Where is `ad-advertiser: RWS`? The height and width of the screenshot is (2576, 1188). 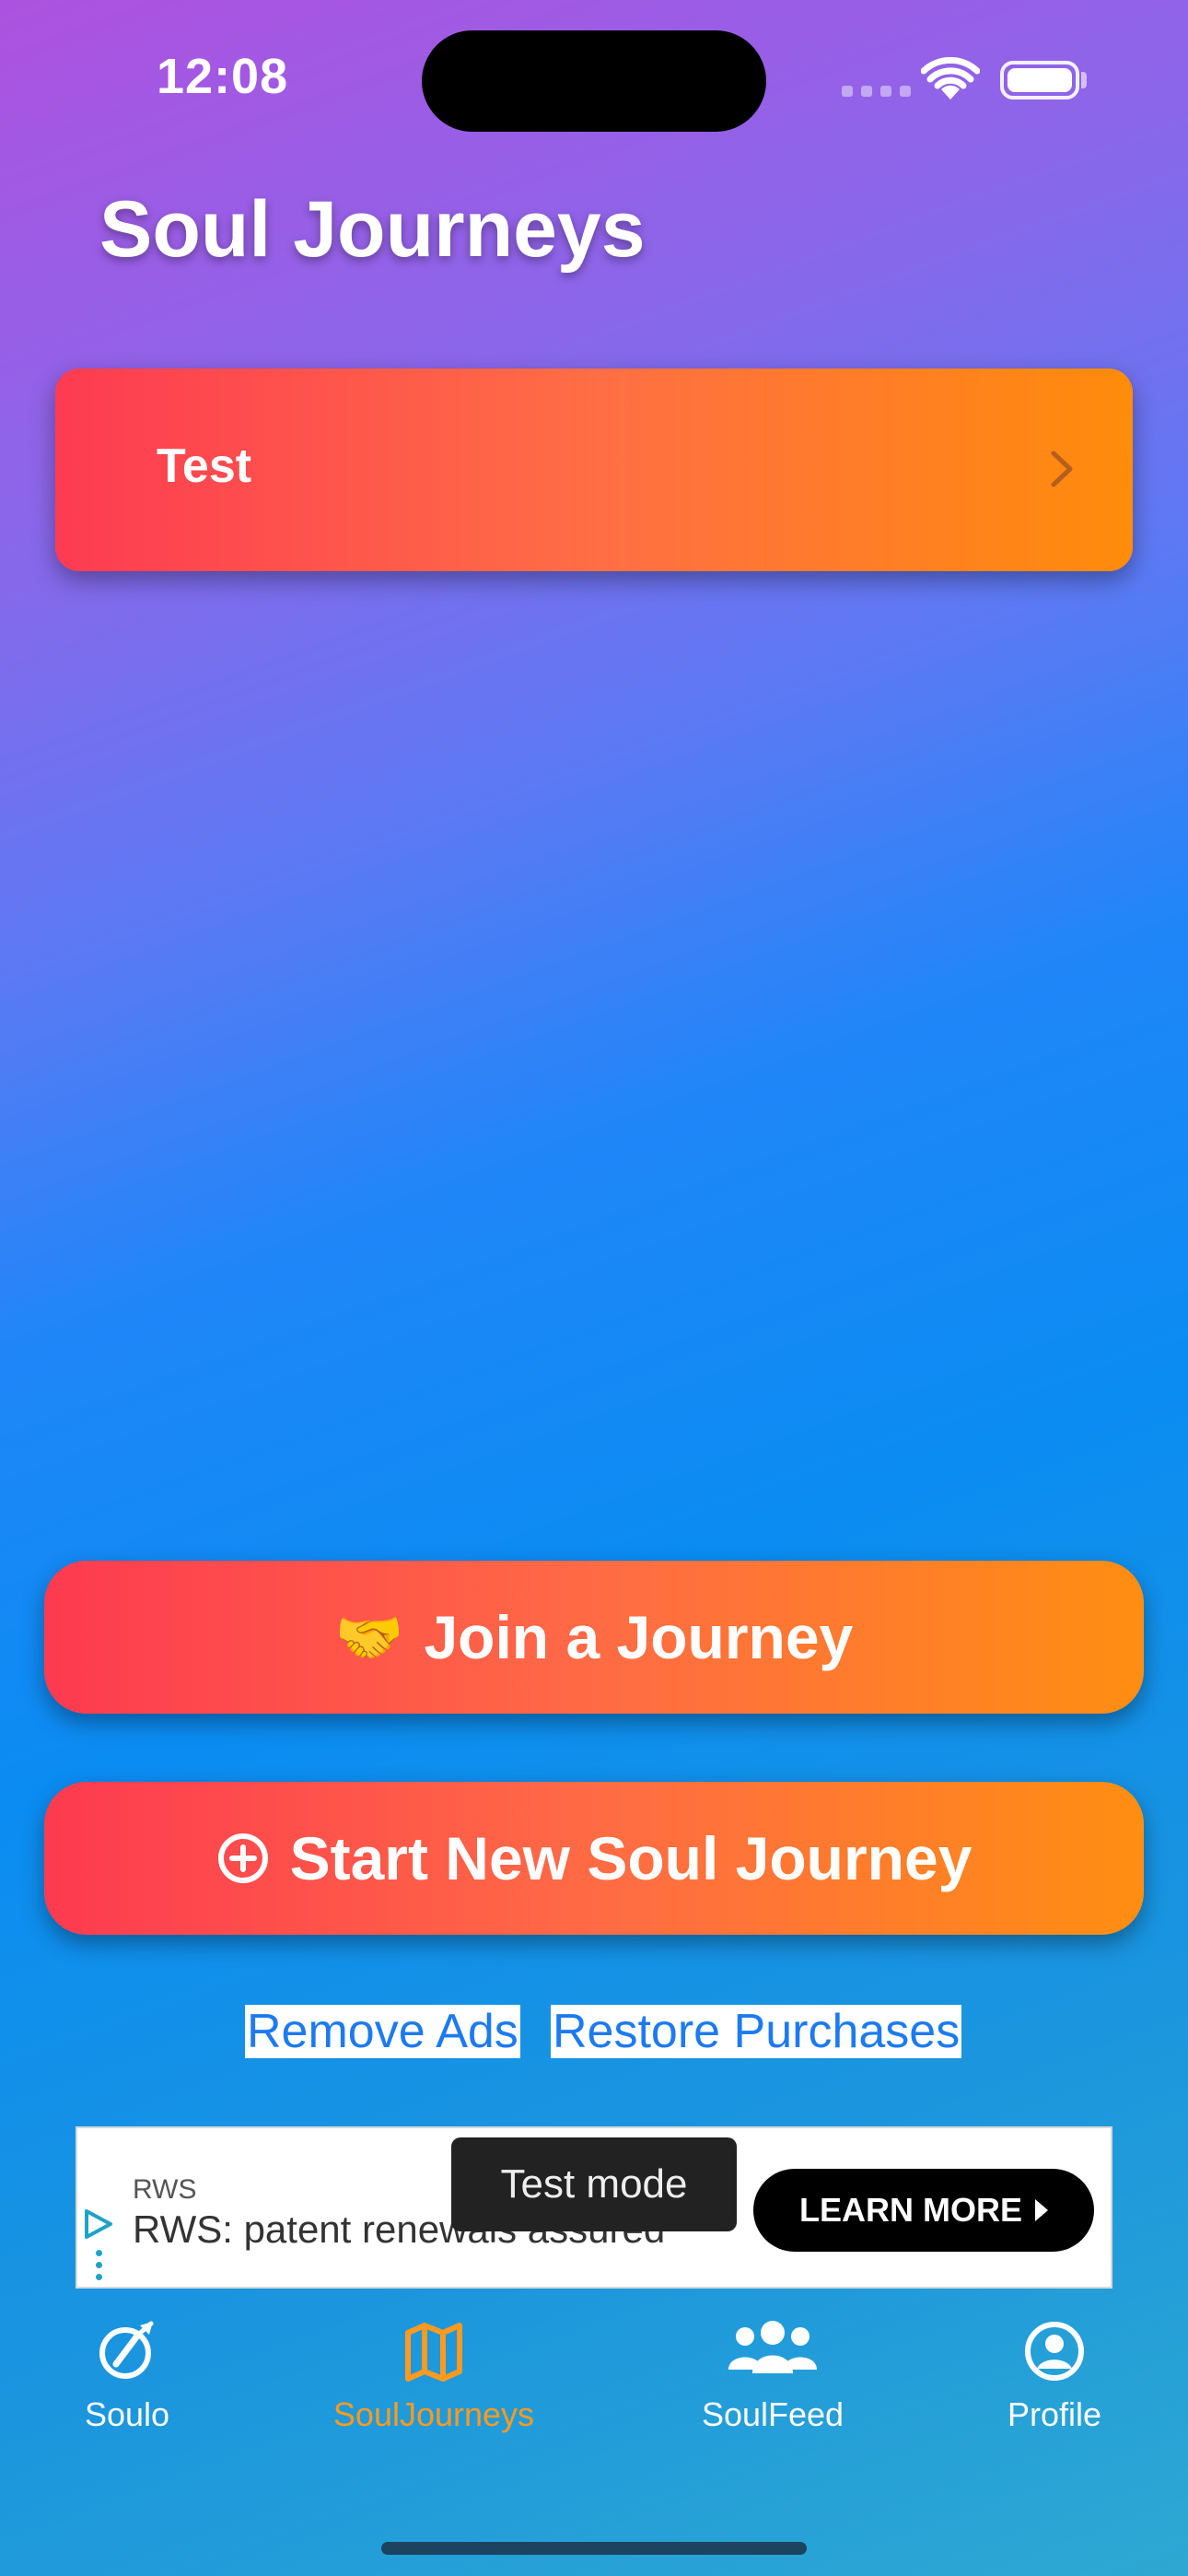 ad-advertiser: RWS is located at coordinates (165, 2189).